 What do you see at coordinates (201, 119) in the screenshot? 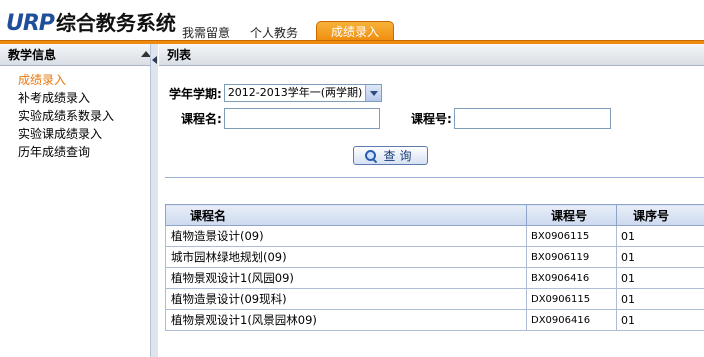
I see `course-name-label: 课程名:` at bounding box center [201, 119].